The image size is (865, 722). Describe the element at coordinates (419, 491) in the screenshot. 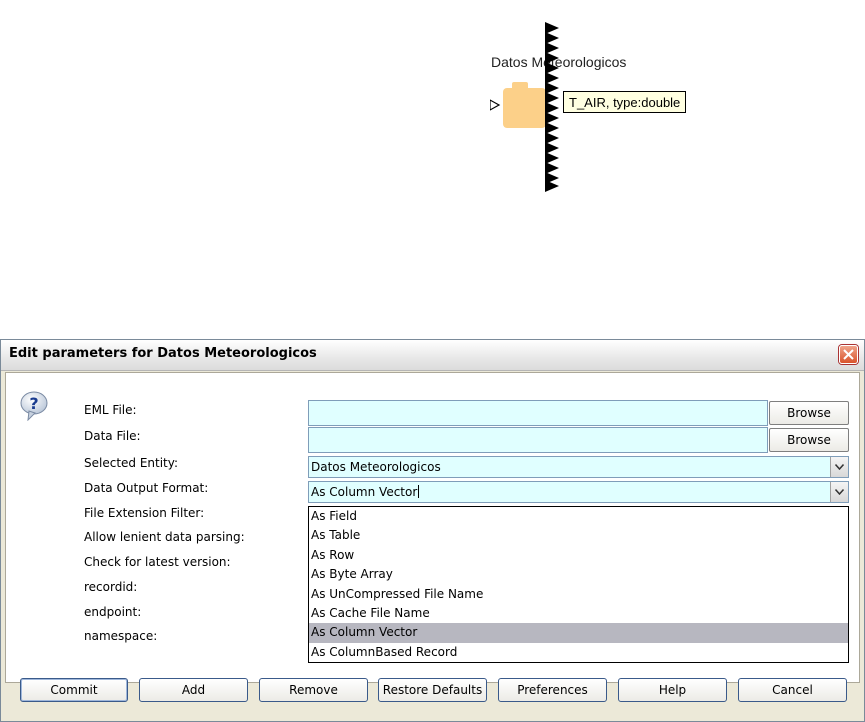

I see `text-caret` at that location.